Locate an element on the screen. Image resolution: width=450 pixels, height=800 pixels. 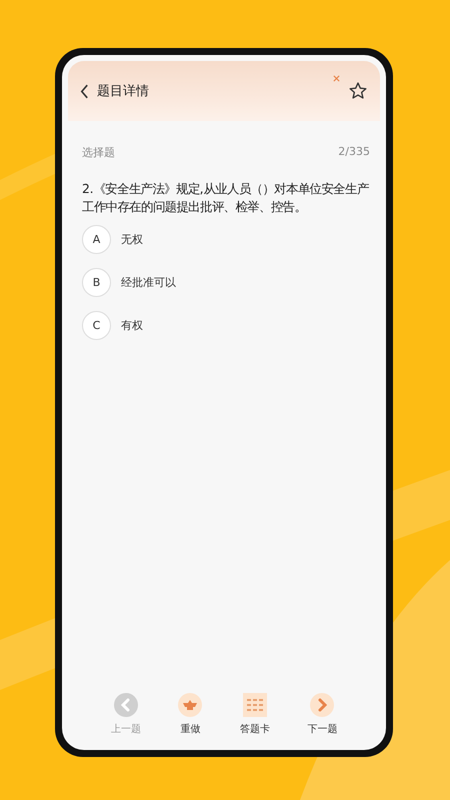
option-text: 无权 is located at coordinates (132, 239).